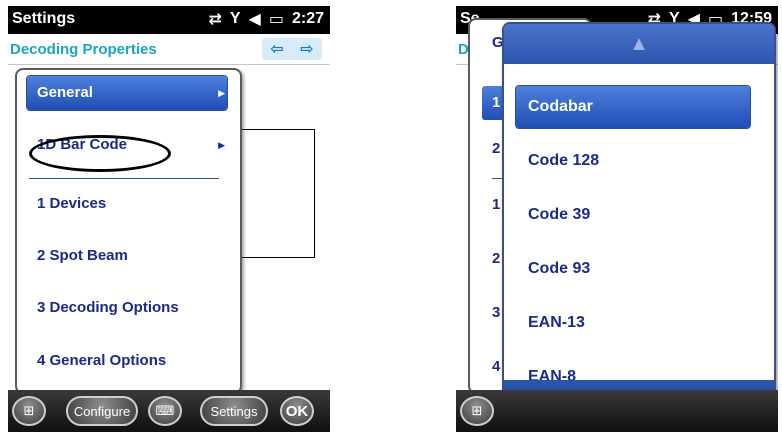 This screenshot has width=782, height=438. What do you see at coordinates (234, 411) in the screenshot?
I see `settings-button: Settings` at bounding box center [234, 411].